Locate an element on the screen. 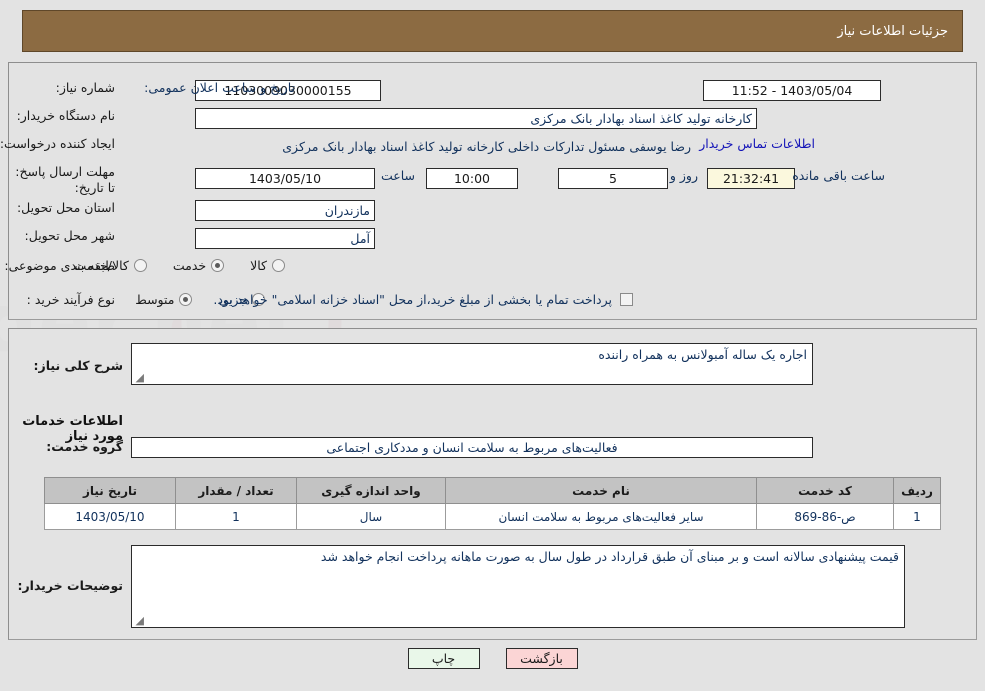 This screenshot has height=691, width=985. province-label-wrap: استان محل تحویل: is located at coordinates (66, 207).